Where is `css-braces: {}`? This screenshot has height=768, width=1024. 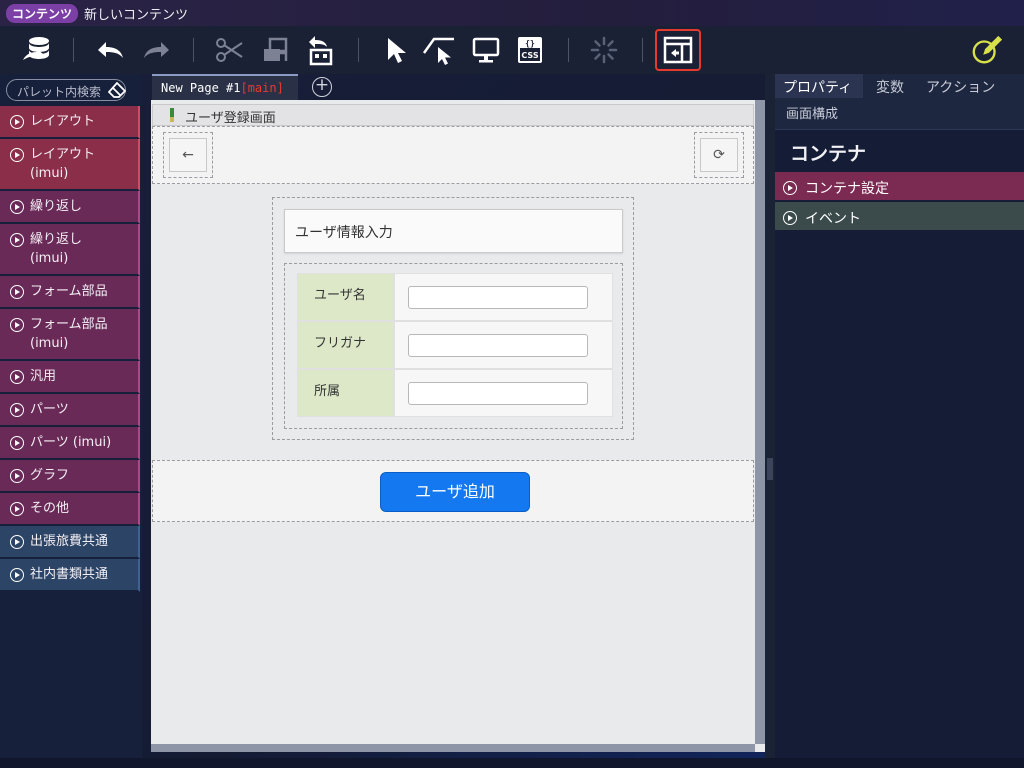
css-braces: {} is located at coordinates (530, 43).